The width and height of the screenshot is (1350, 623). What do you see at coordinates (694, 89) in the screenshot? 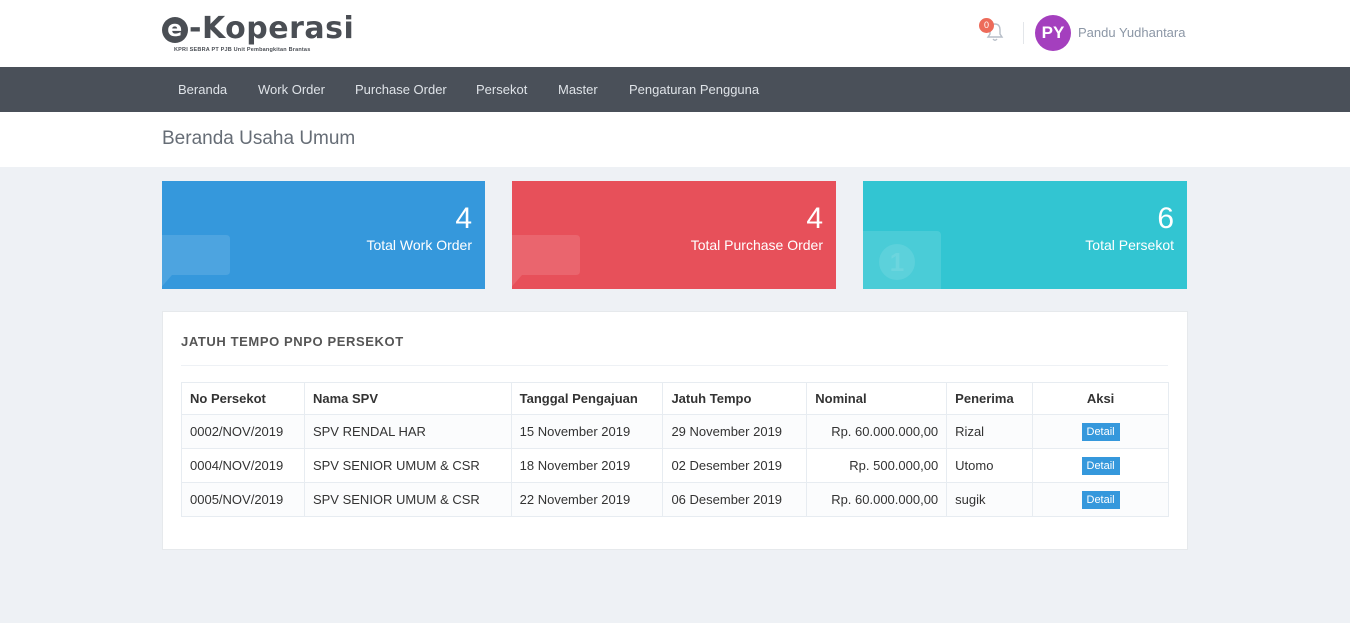
I see `nav-item-pengaturan-pengguna: Pengaturan Pengguna` at bounding box center [694, 89].